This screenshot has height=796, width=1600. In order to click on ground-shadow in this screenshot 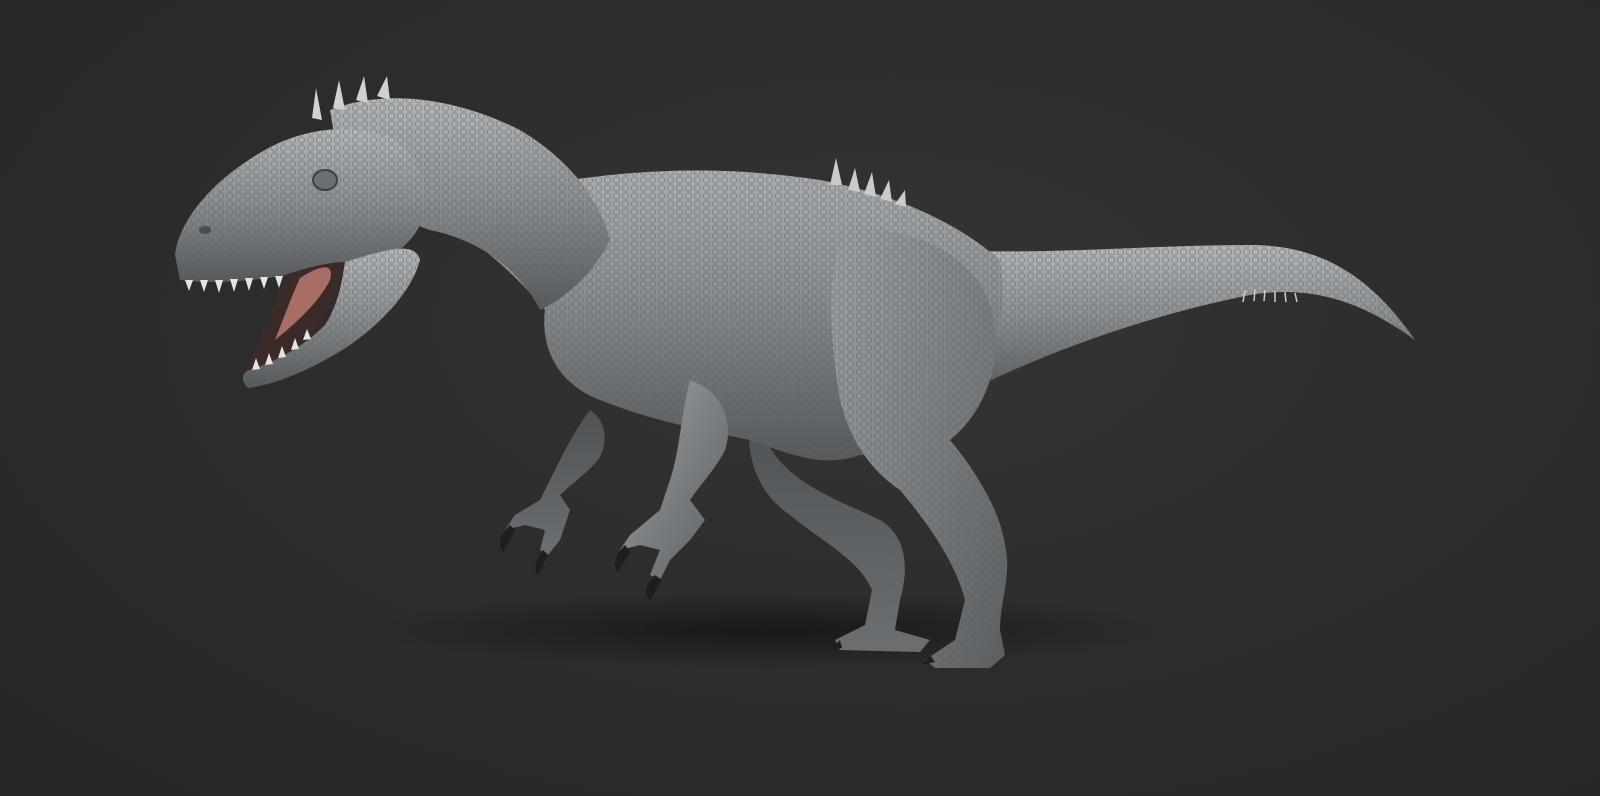, I will do `click(770, 630)`.